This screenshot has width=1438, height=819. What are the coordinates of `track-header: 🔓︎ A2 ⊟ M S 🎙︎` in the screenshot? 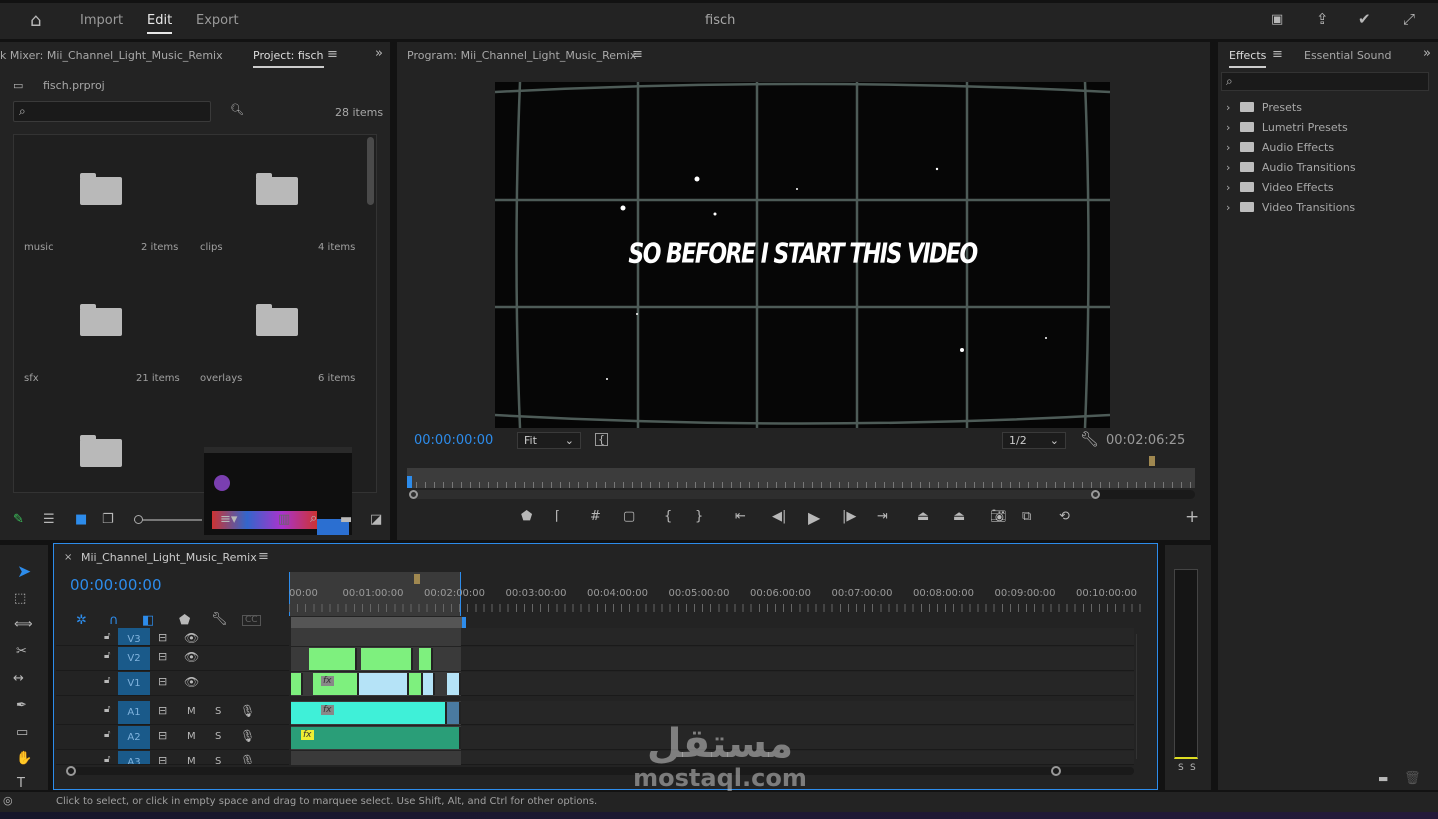 It's located at (172, 738).